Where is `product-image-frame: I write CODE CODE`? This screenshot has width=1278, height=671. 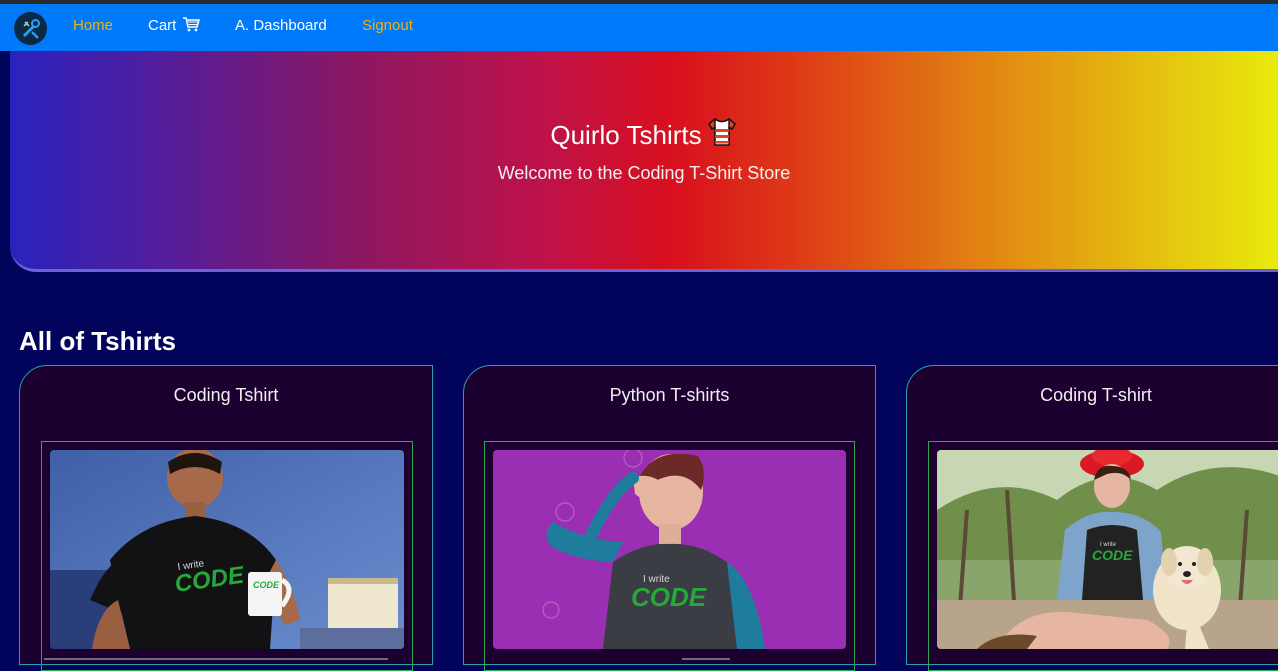
product-image-frame: I write CODE CODE is located at coordinates (227, 556).